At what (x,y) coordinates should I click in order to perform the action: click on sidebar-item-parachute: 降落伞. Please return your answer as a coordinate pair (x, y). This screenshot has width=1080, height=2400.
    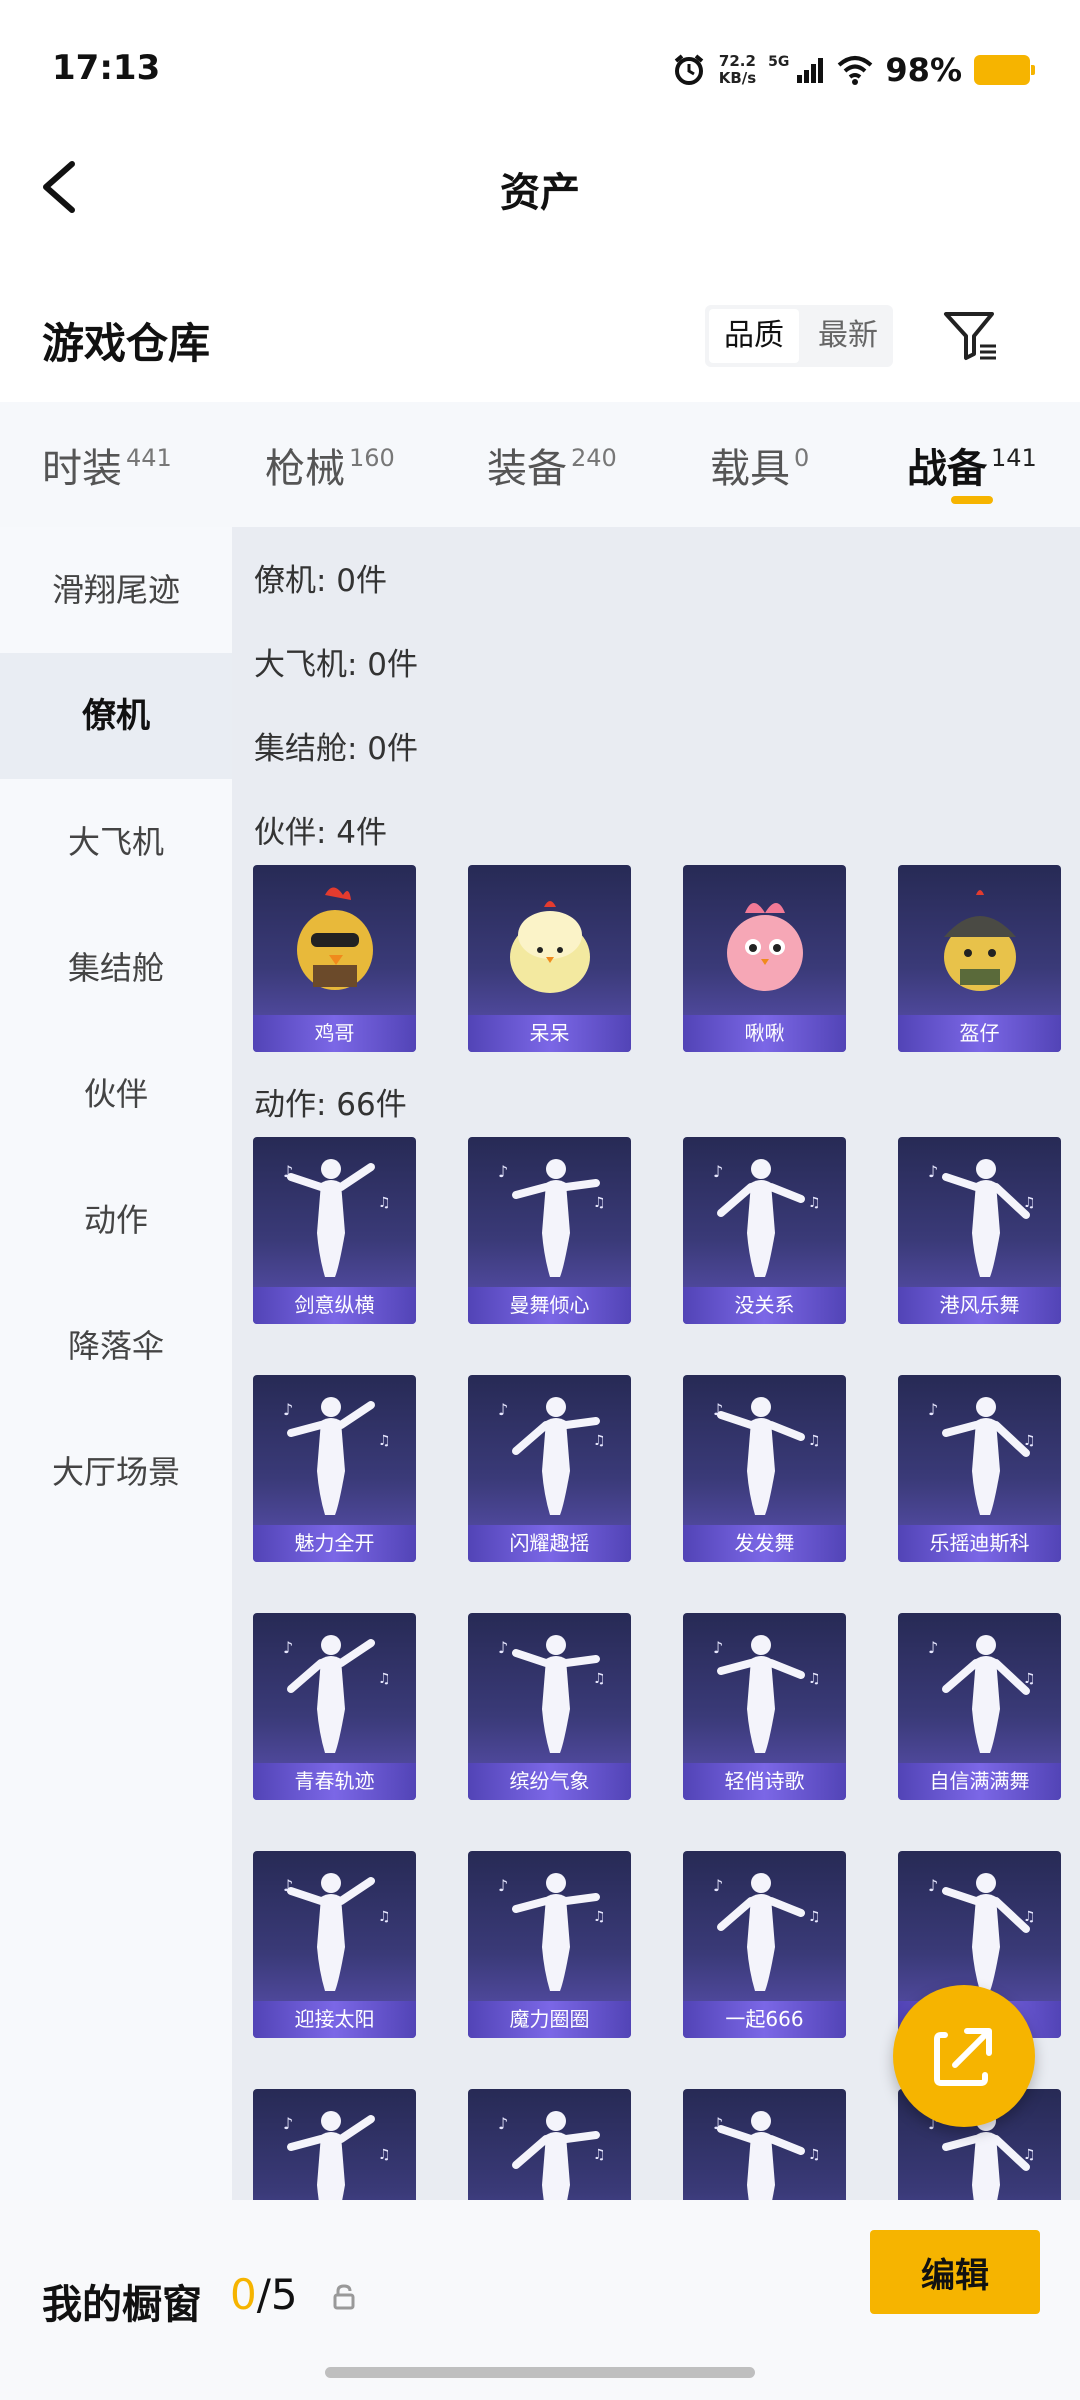
    Looking at the image, I should click on (116, 1346).